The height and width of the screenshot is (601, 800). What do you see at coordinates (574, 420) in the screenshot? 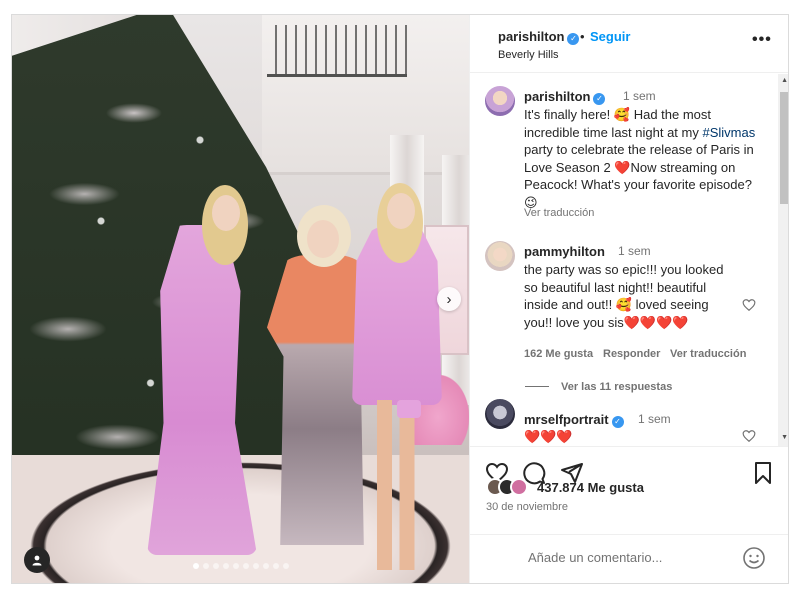
I see `comment-username: mrselfportrait ✓` at bounding box center [574, 420].